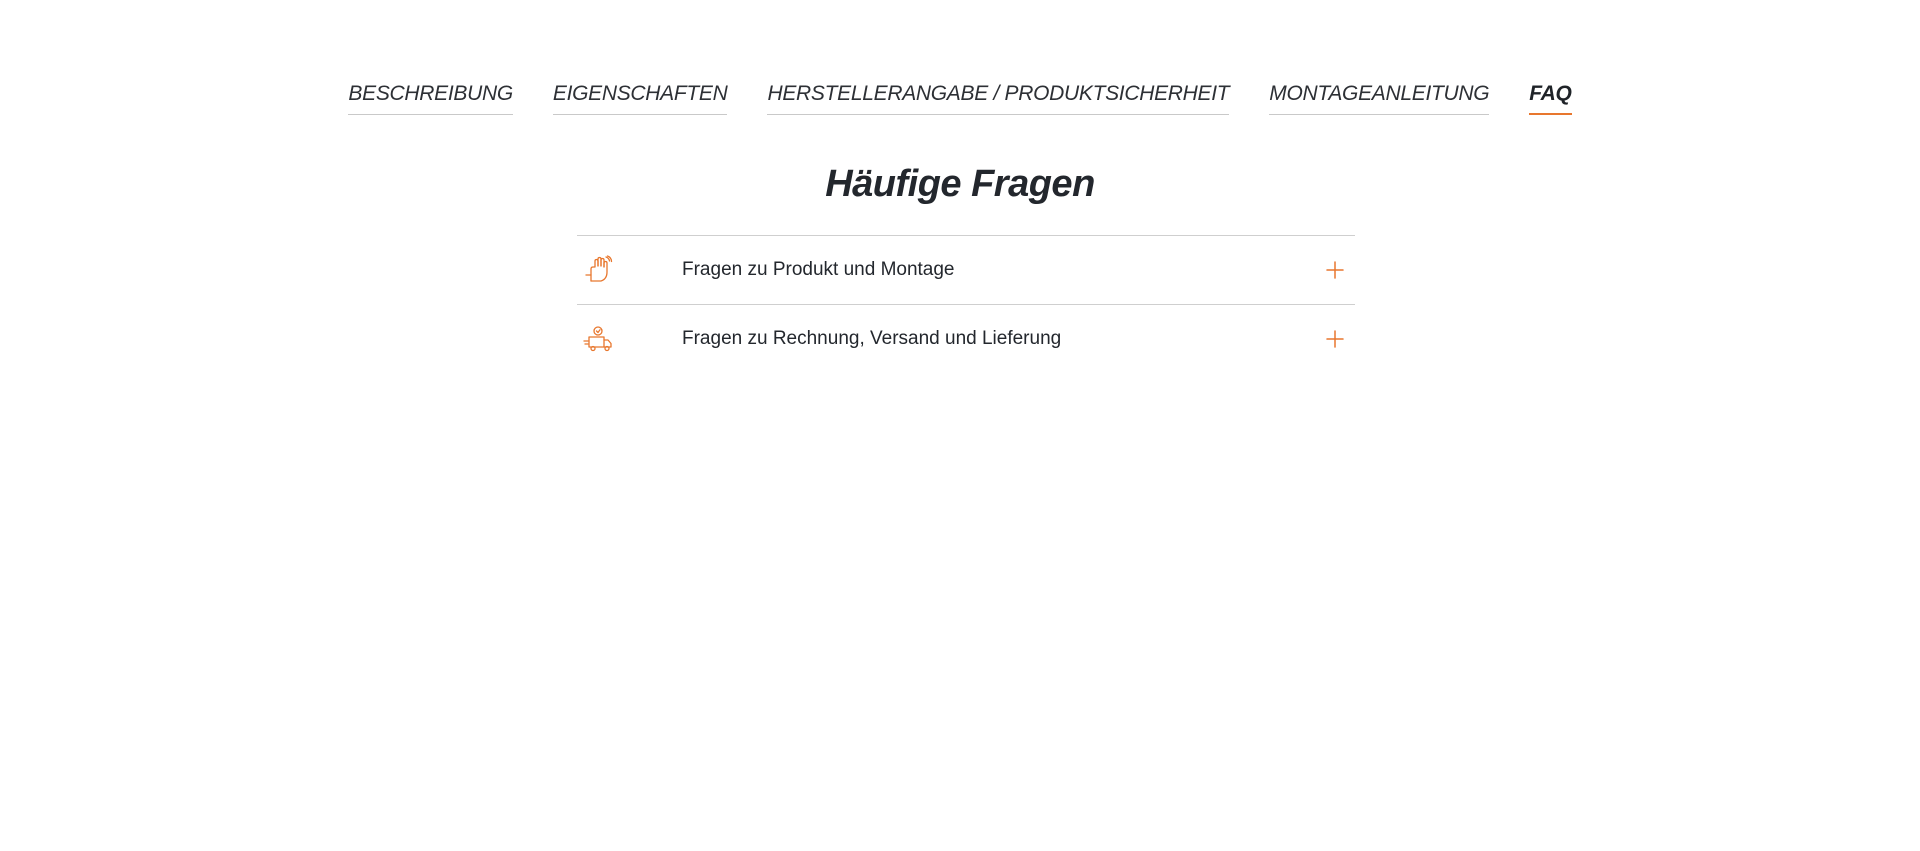  I want to click on tab-faq: FAQ, so click(1550, 97).